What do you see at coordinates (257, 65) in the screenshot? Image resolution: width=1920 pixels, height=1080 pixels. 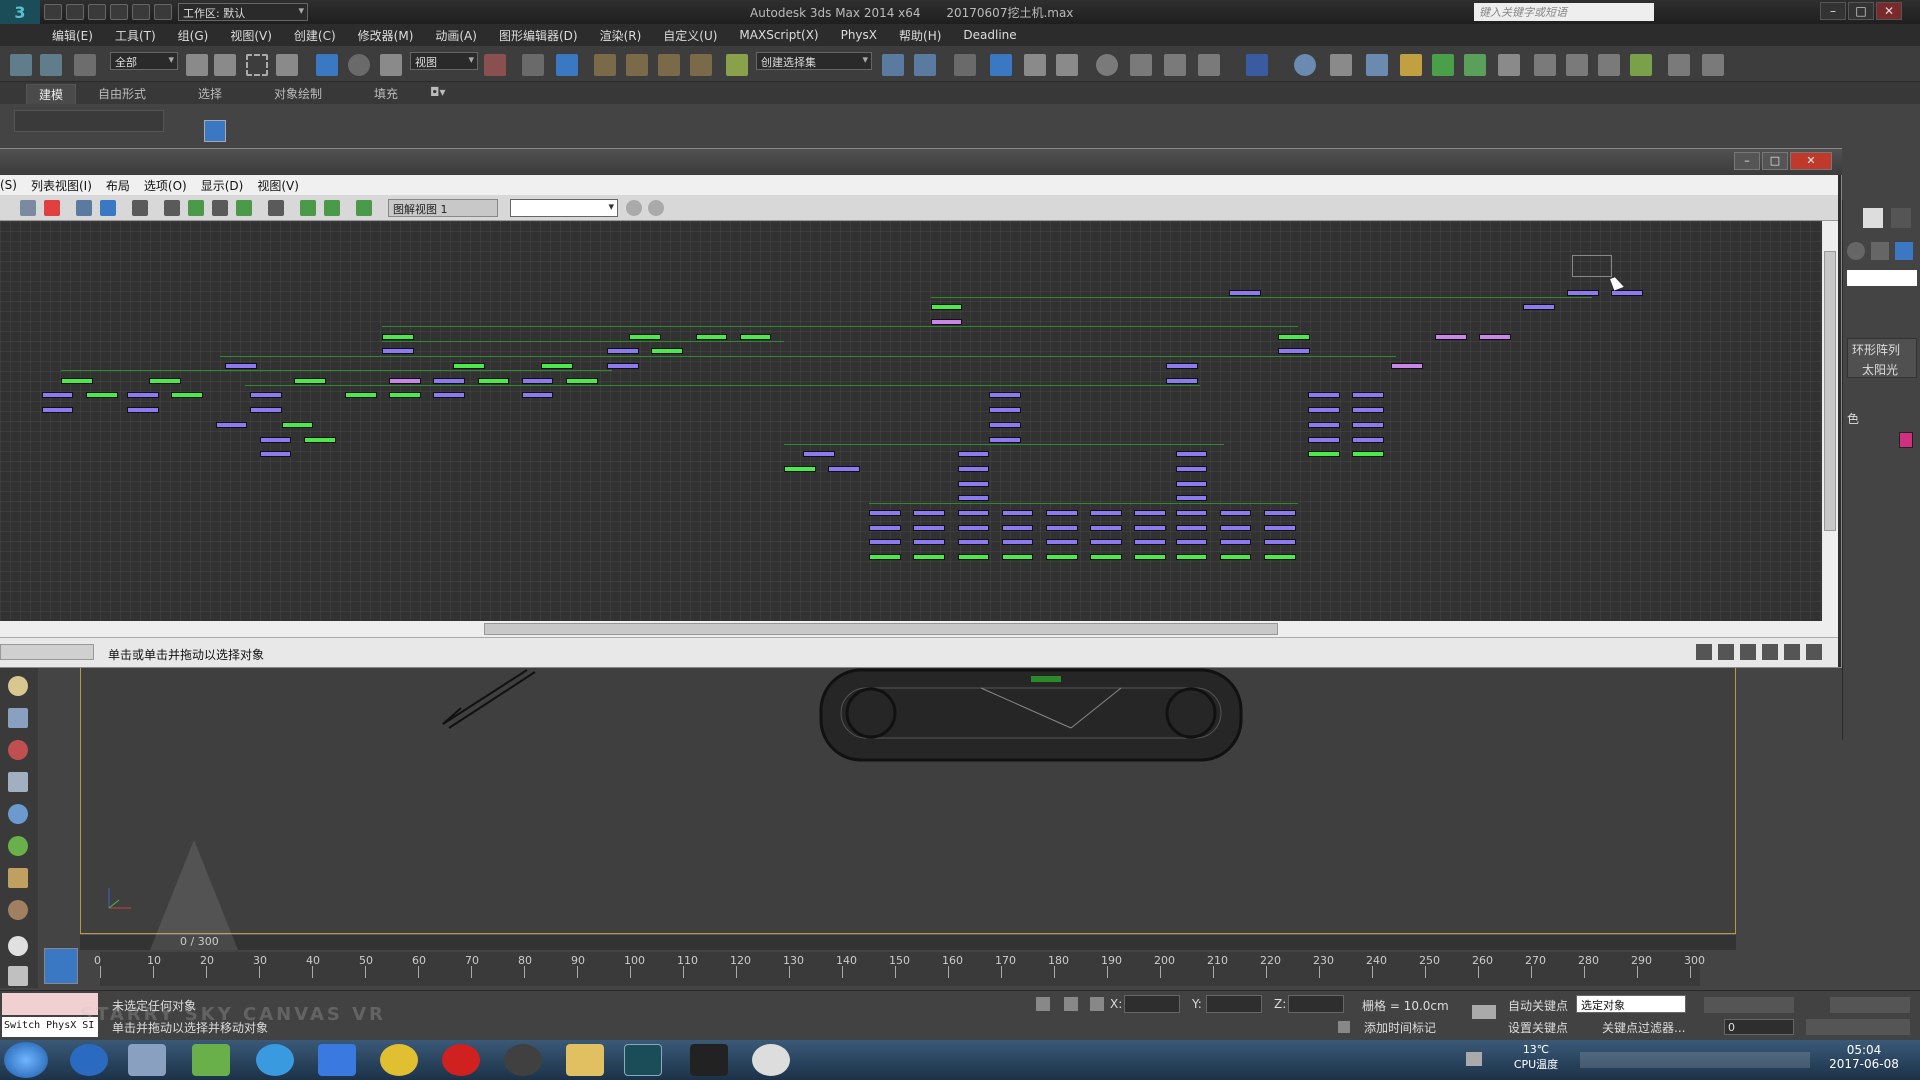 I see `rect-selection-icon` at bounding box center [257, 65].